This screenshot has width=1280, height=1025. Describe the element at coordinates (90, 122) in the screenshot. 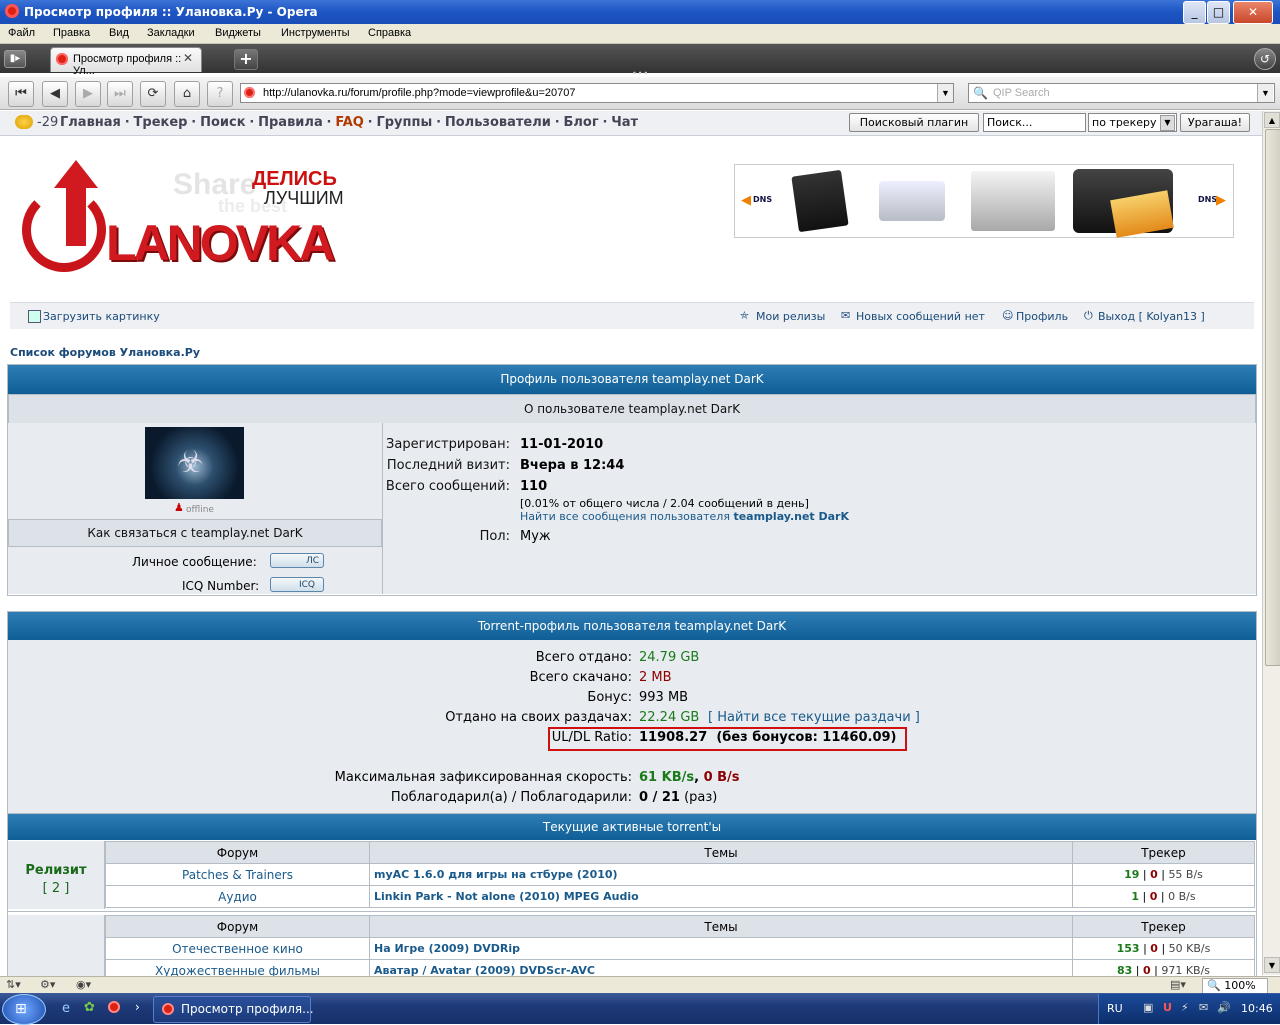

I see `nav-home: Главная` at that location.